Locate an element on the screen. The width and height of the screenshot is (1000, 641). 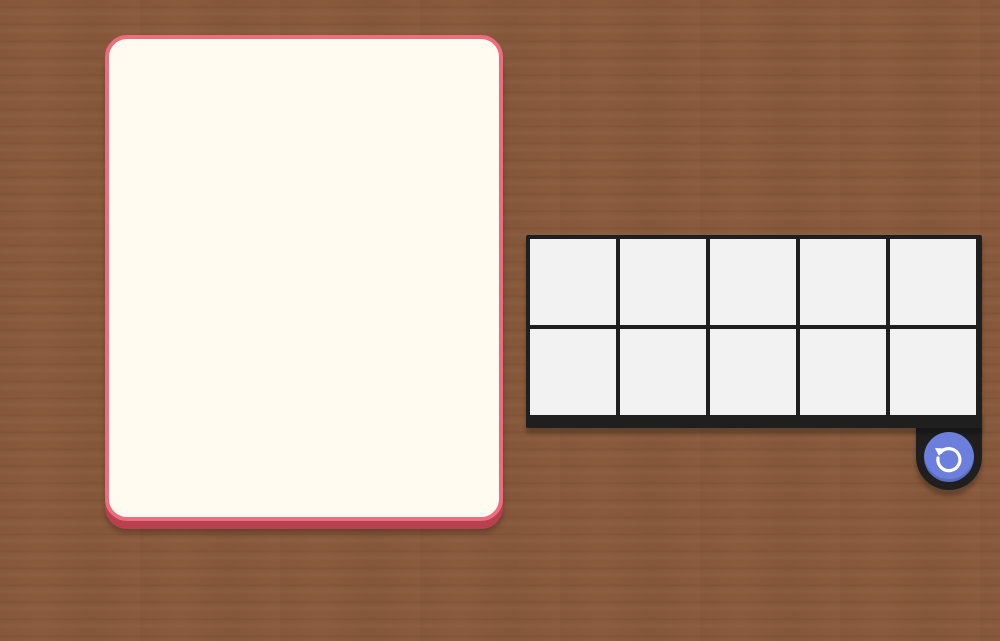
reset-button is located at coordinates (949, 457).